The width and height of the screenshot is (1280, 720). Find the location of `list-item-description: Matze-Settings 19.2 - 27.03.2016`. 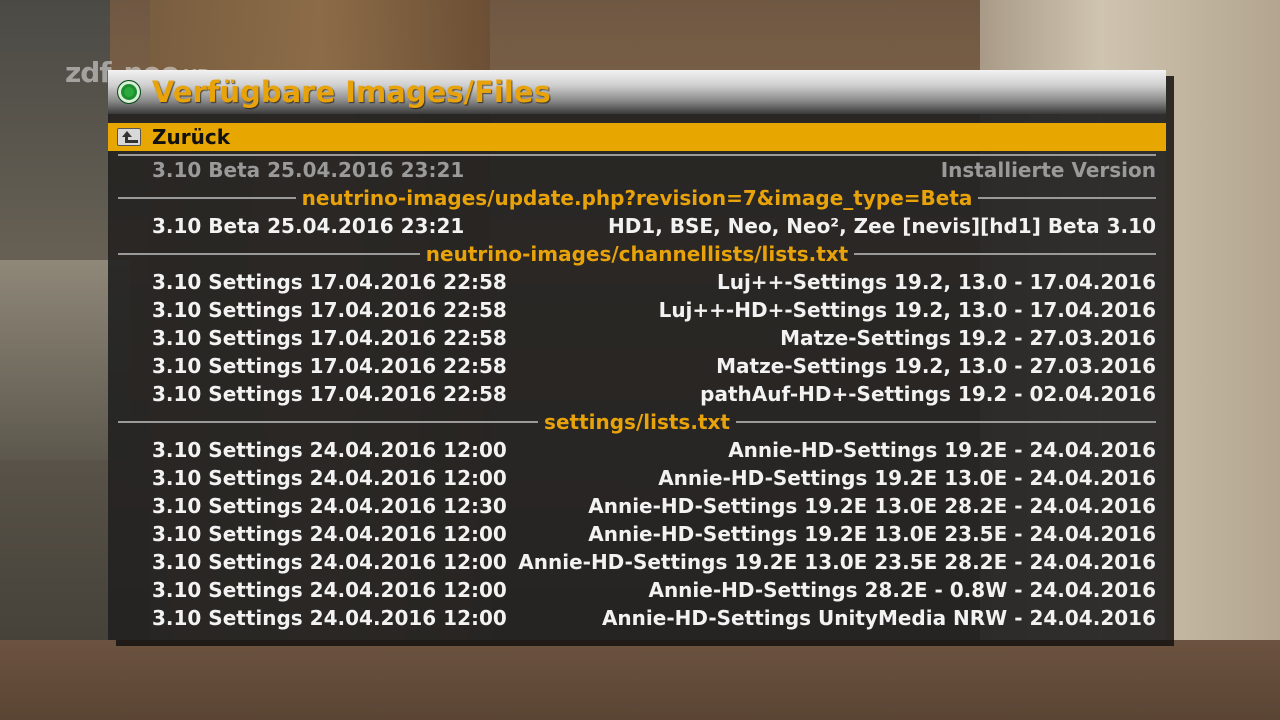

list-item-description: Matze-Settings 19.2 - 27.03.2016 is located at coordinates (968, 338).